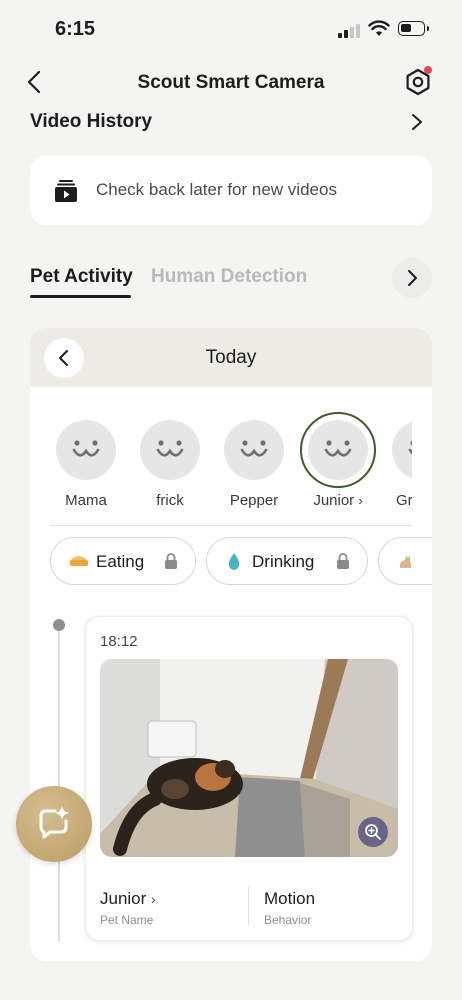 The height and width of the screenshot is (1000, 462). What do you see at coordinates (79, 561) in the screenshot?
I see `bowl-icon` at bounding box center [79, 561].